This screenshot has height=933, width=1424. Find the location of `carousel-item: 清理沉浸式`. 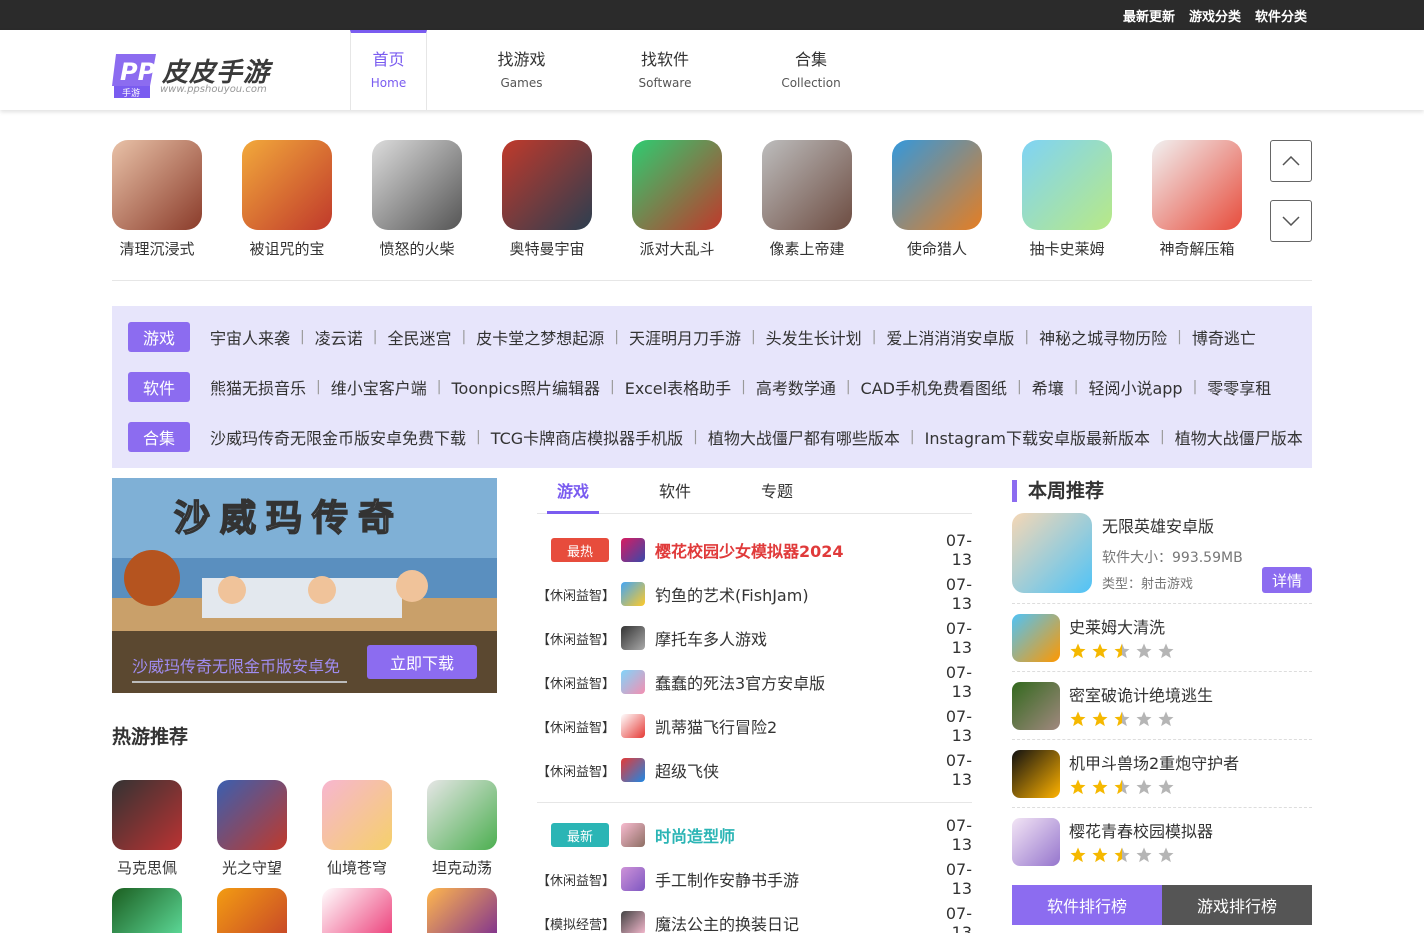

carousel-item: 清理沉浸式 is located at coordinates (157, 199).